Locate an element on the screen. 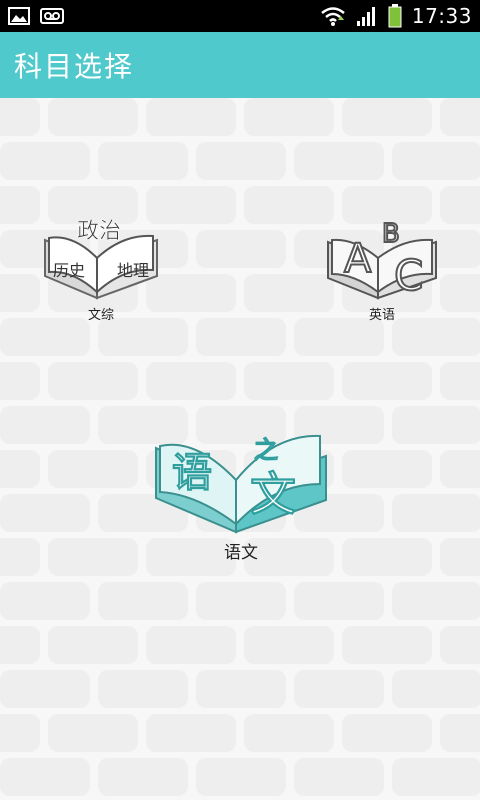  book-word: 地理 is located at coordinates (133, 270).